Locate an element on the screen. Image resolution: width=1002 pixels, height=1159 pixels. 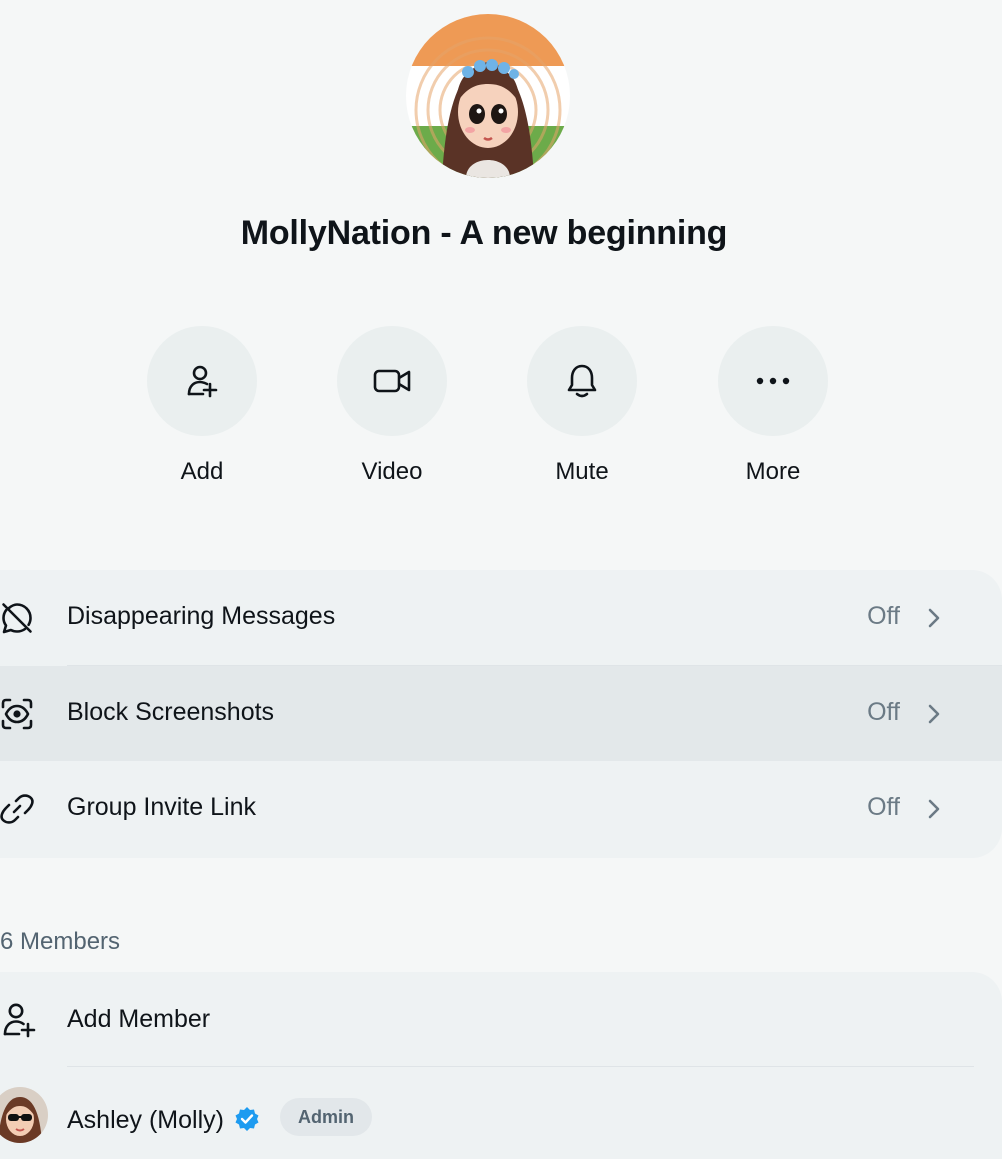
group-avatar is located at coordinates (488, 96).